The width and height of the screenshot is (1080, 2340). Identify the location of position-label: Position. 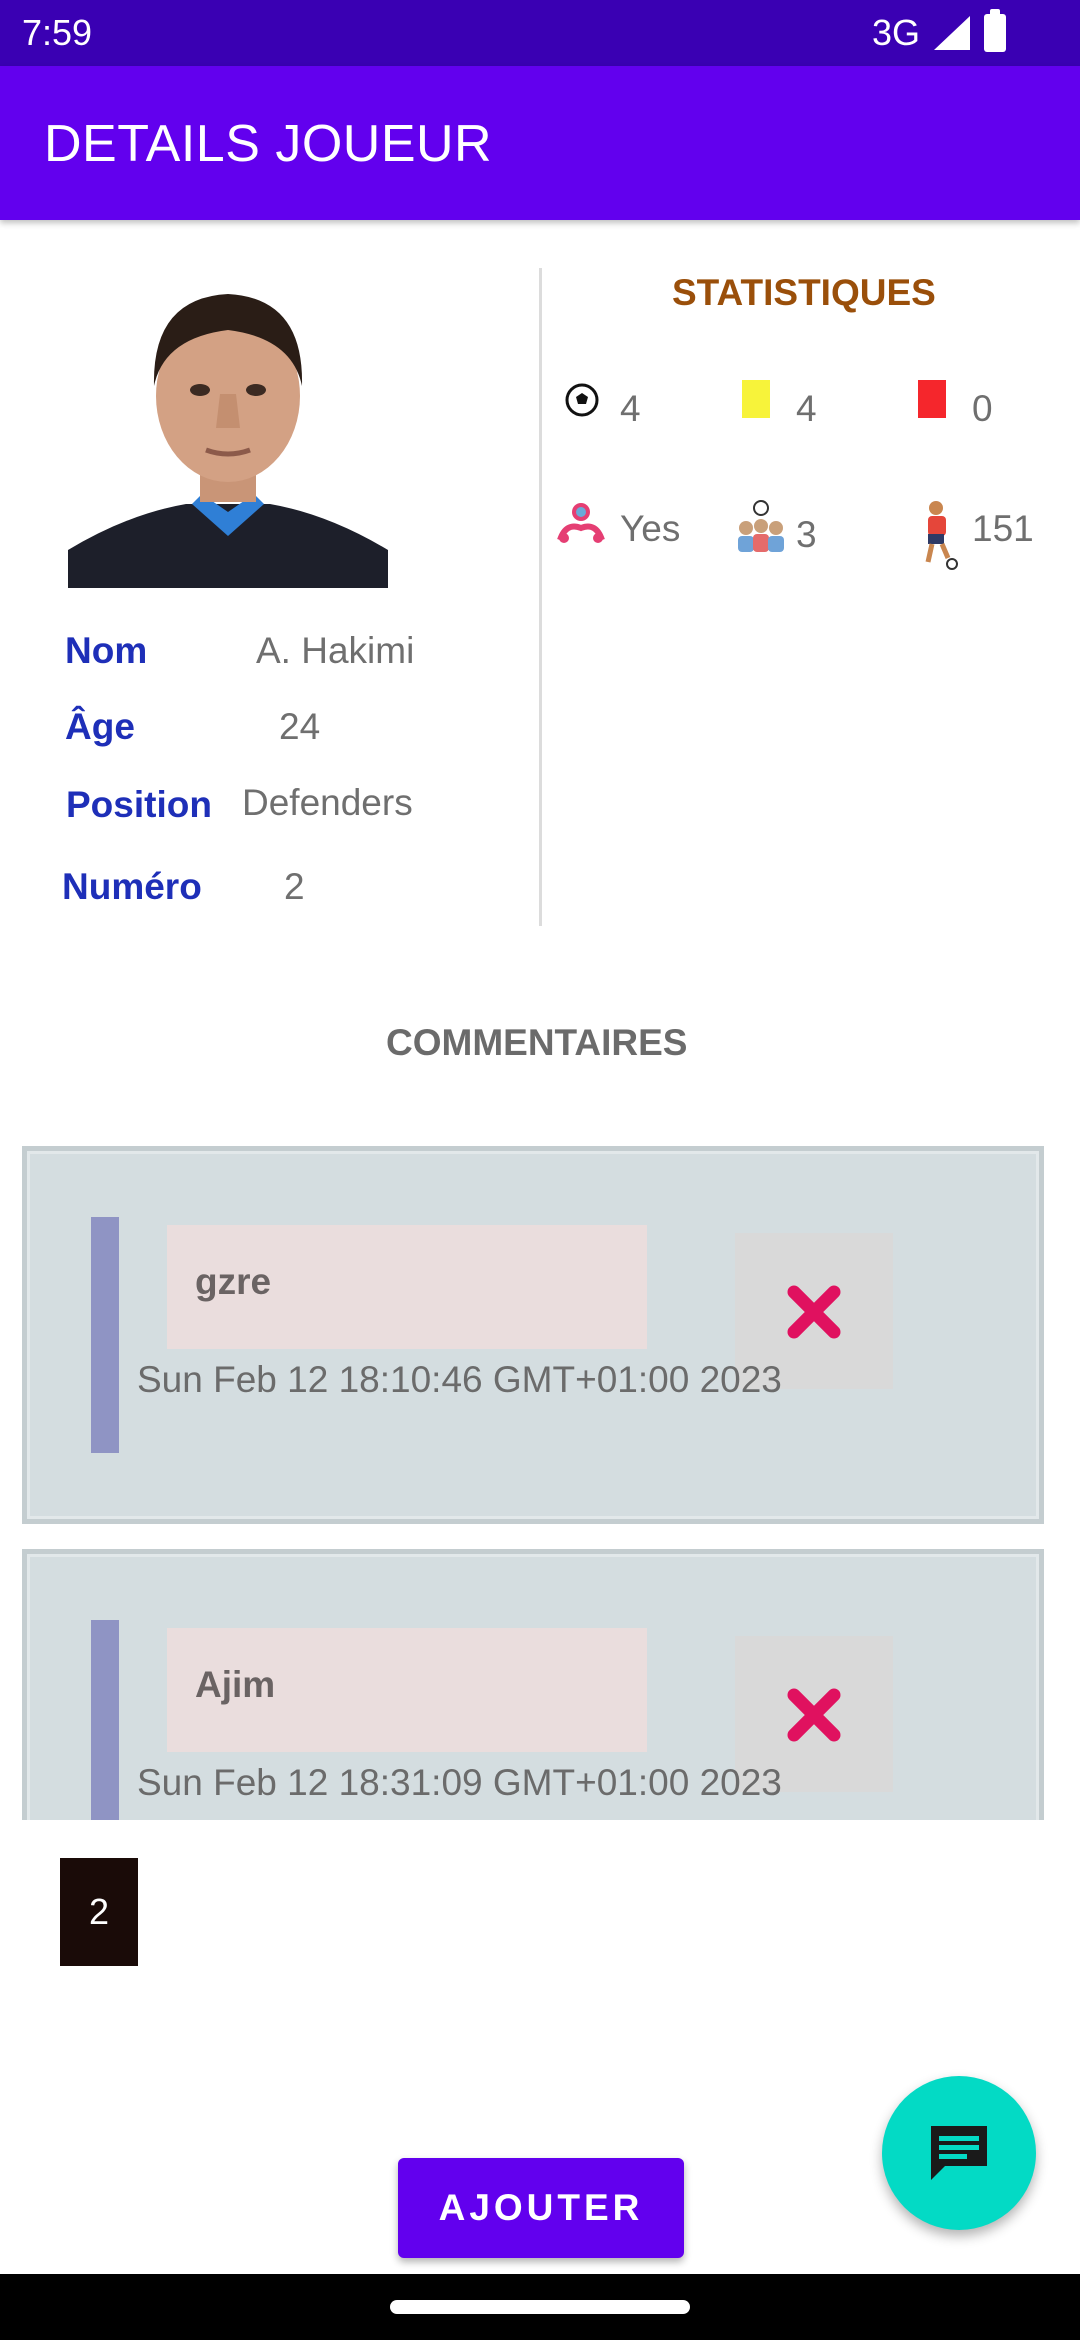
(139, 804).